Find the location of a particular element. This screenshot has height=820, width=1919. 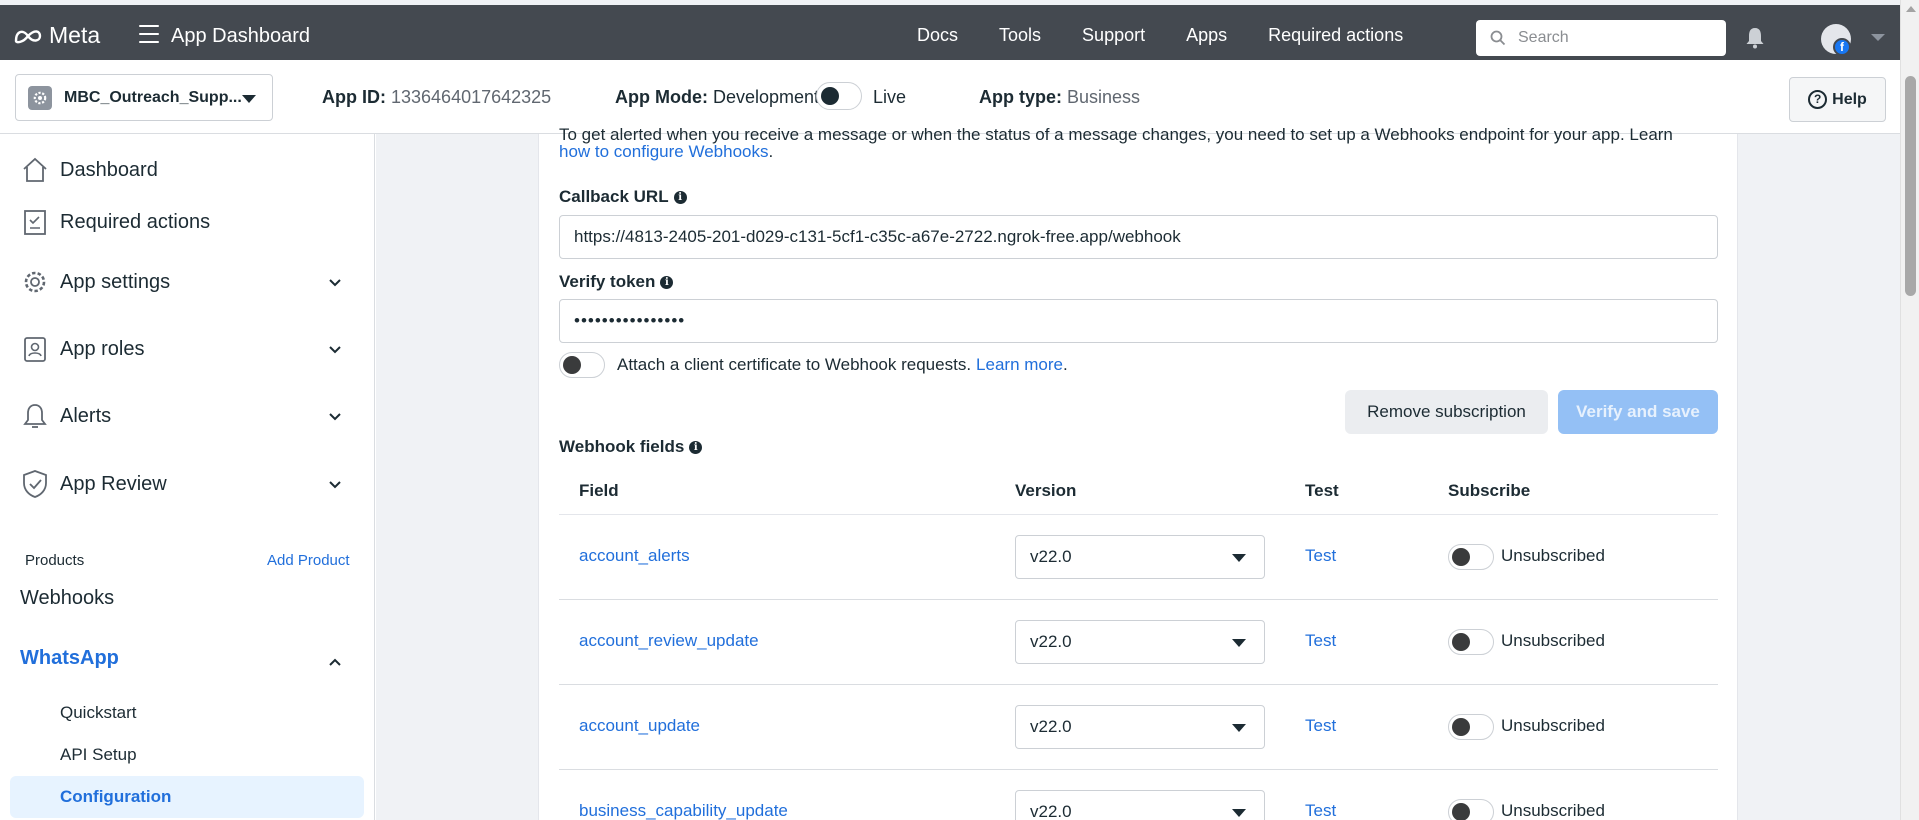

help-question-icon: ? is located at coordinates (1818, 99).